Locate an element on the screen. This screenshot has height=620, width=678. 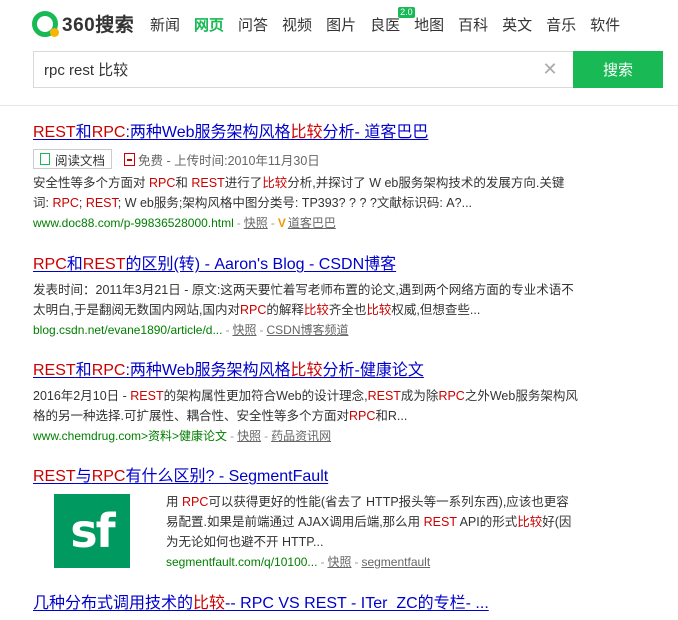
result-url: www.chemdrug.com>资料>健康论文 is located at coordinates (130, 436).